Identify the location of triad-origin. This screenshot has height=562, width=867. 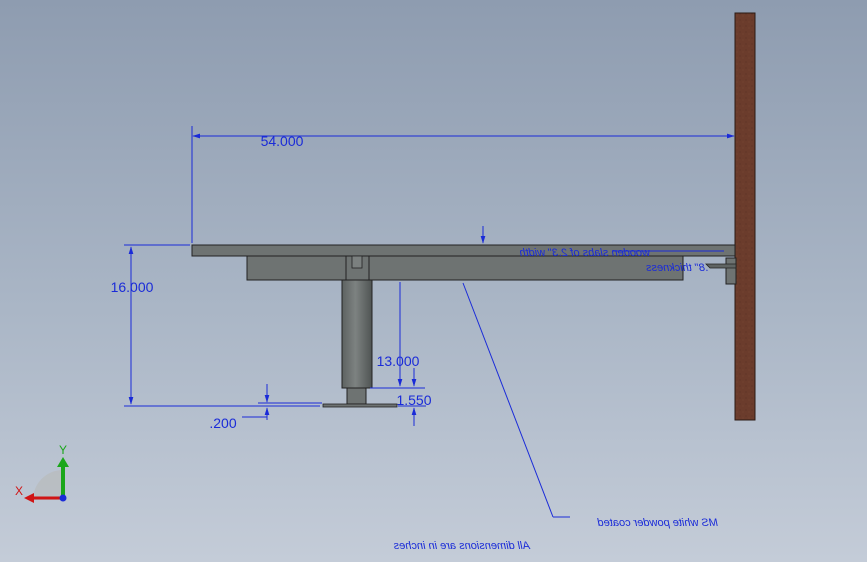
(63, 498).